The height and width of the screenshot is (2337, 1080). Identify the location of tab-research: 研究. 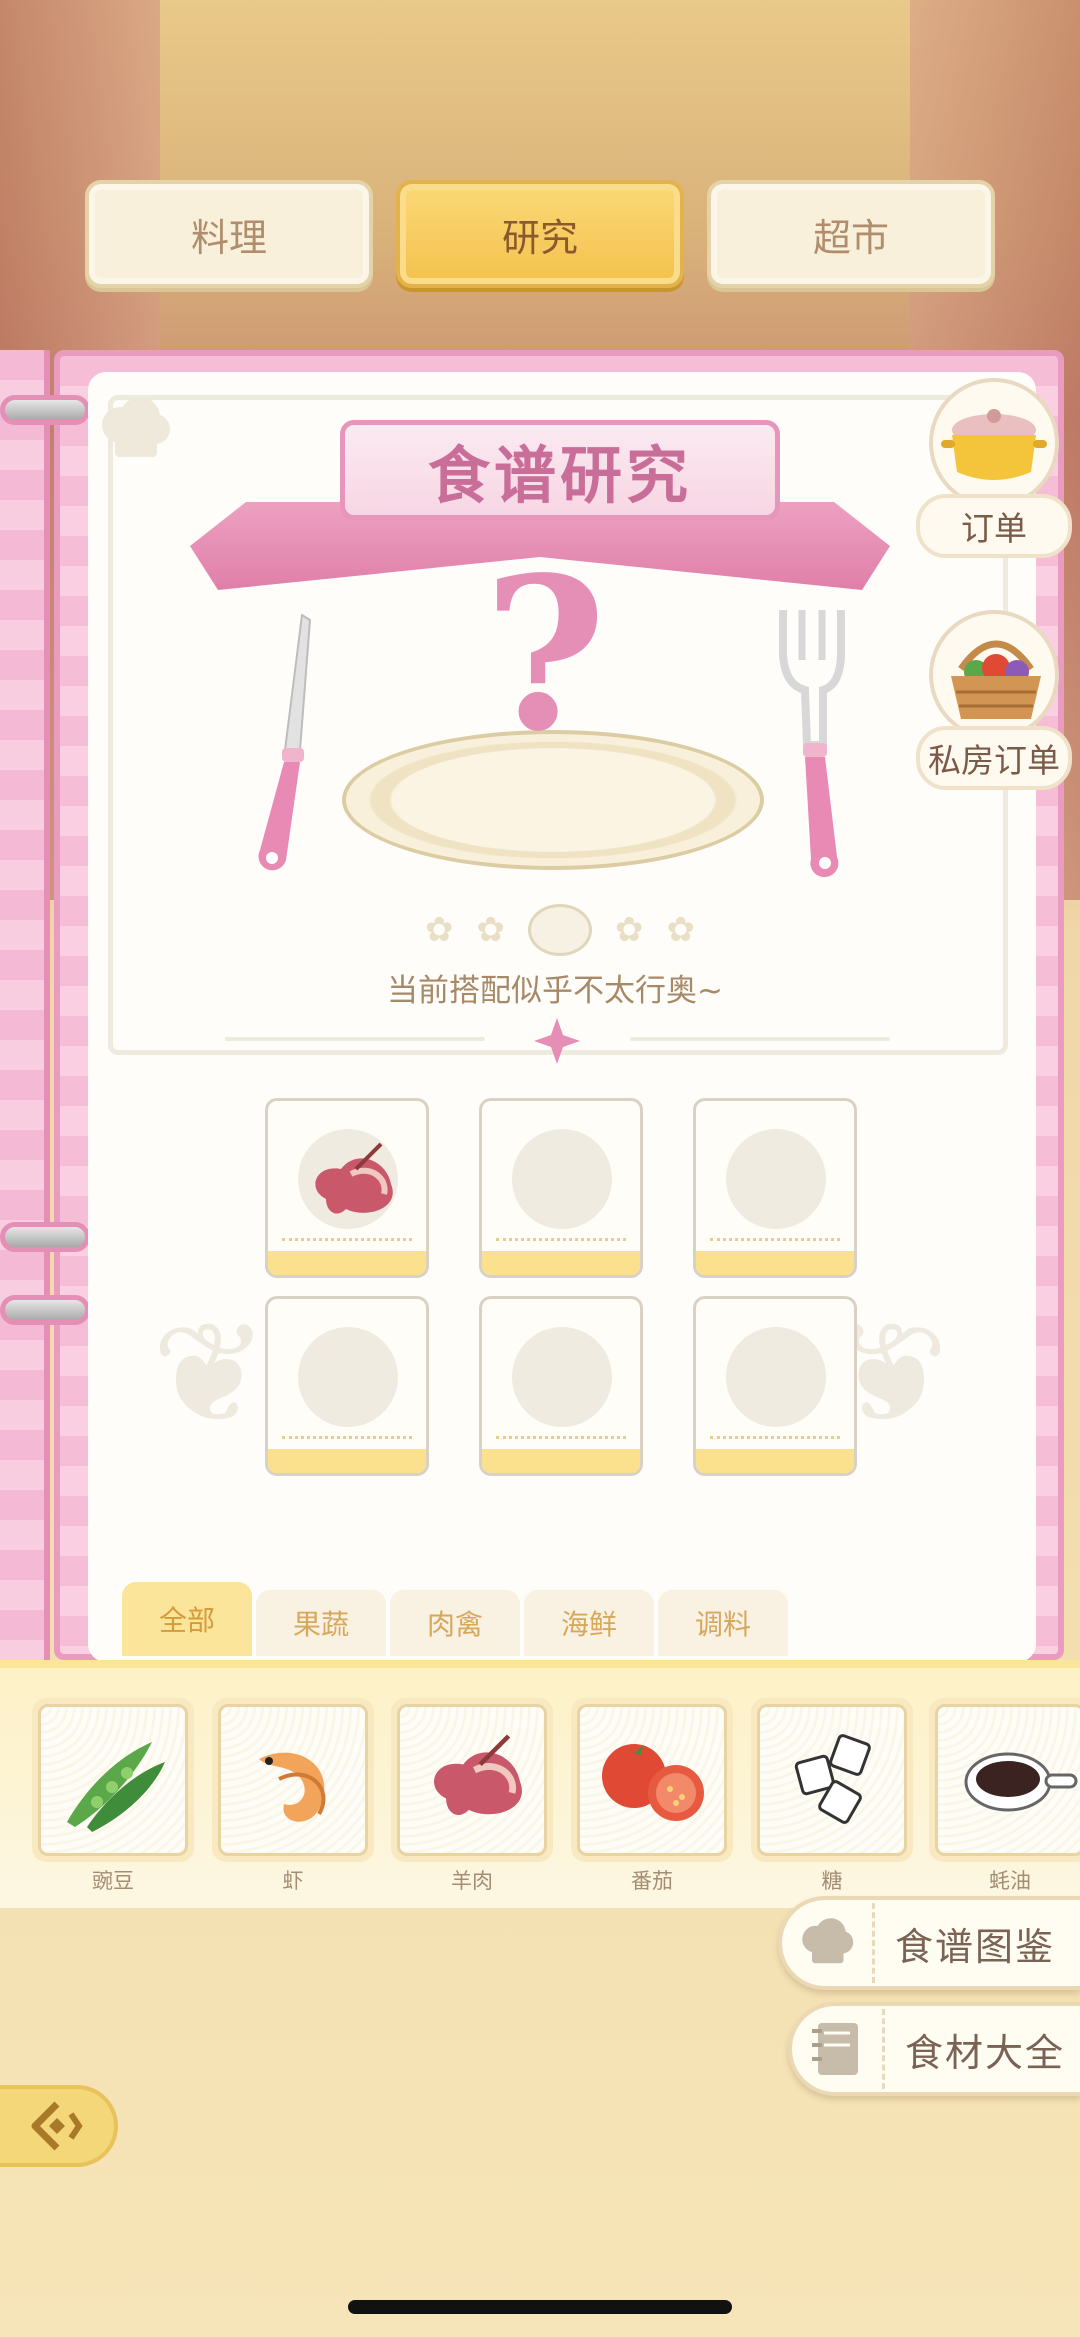
(540, 234).